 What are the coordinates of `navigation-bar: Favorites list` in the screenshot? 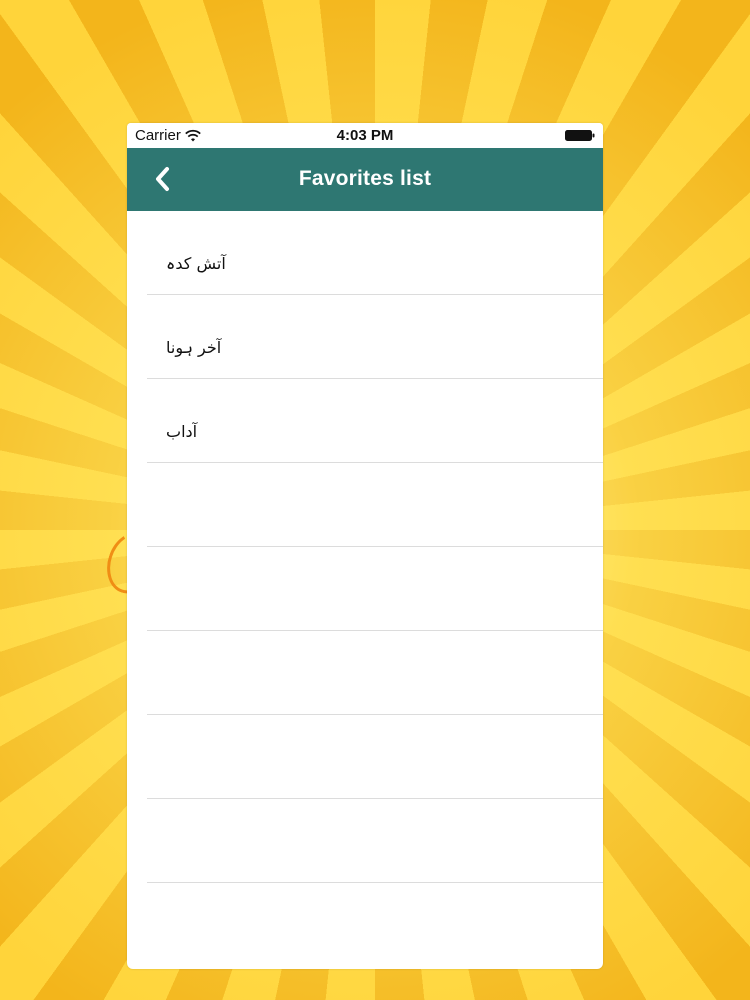 It's located at (365, 179).